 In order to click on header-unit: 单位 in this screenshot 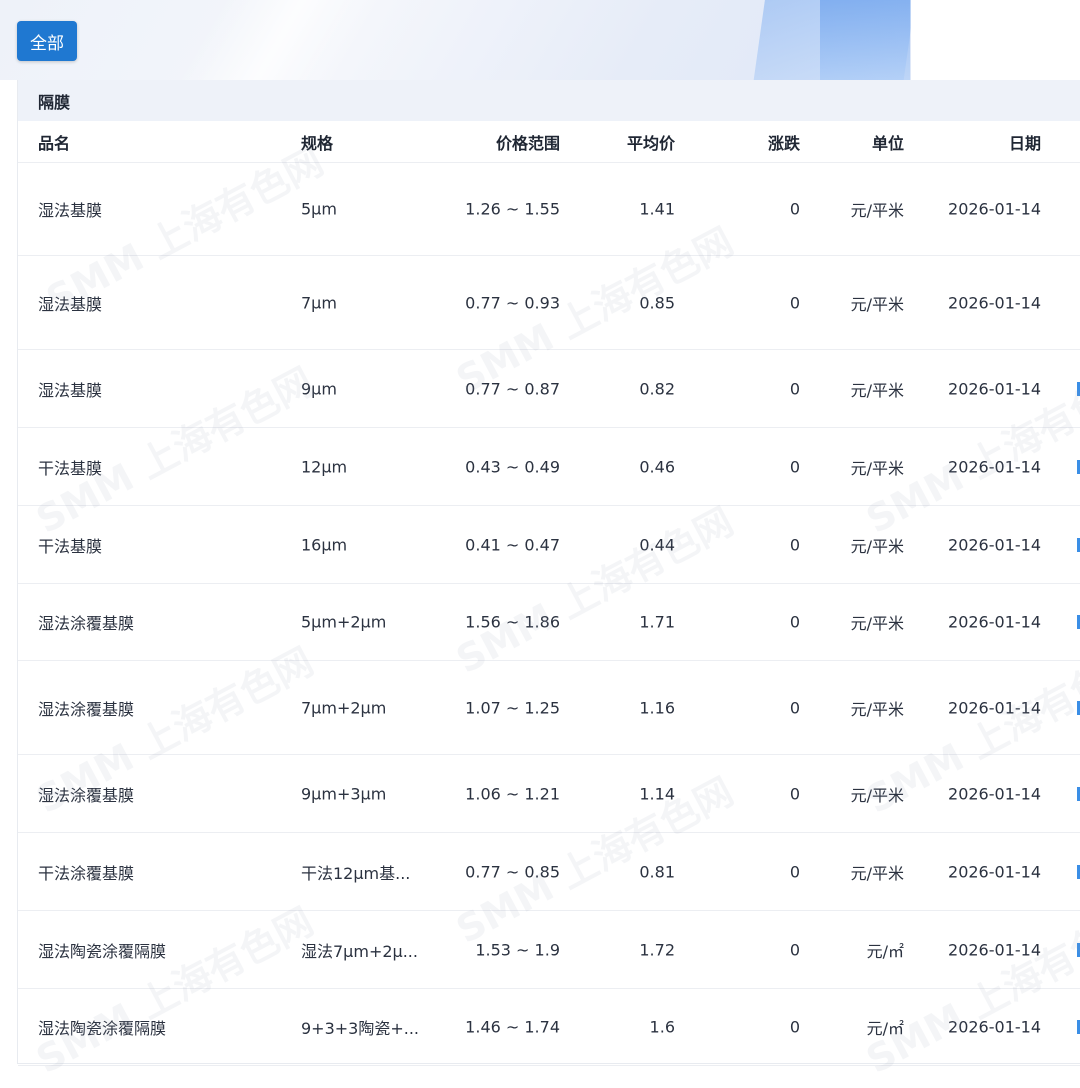, I will do `click(888, 142)`.